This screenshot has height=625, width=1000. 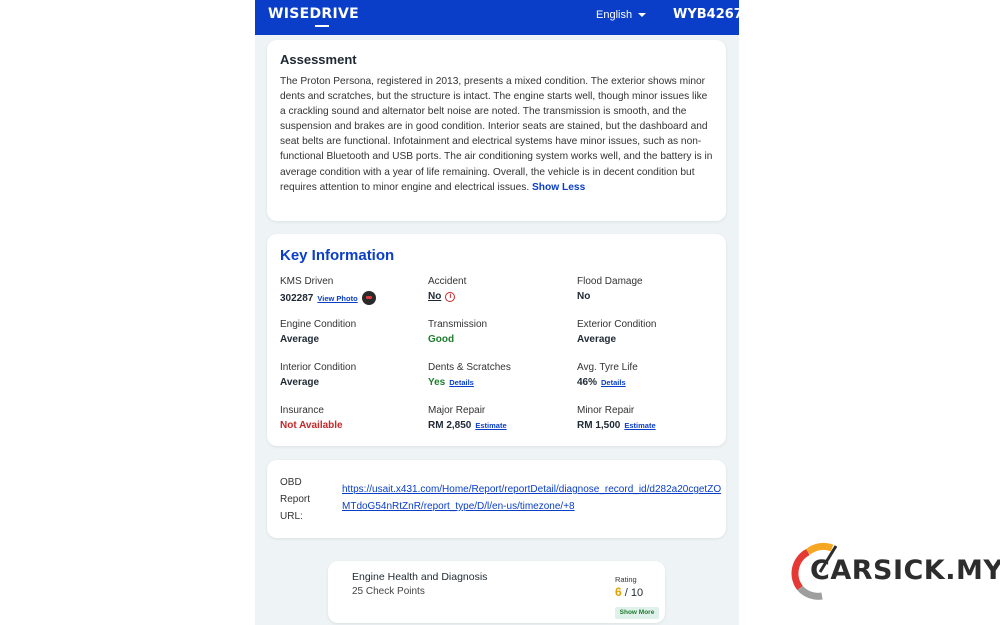 I want to click on engine-rating: Rating 6 / 10, so click(x=629, y=587).